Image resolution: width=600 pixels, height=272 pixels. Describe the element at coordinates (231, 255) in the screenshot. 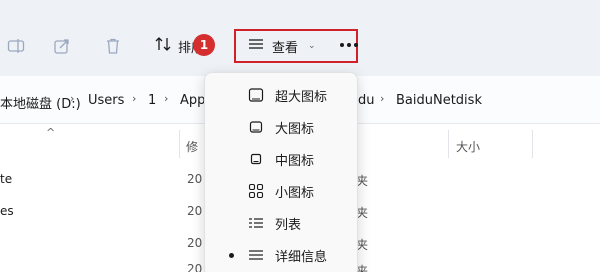

I see `selected-indicator-icon` at that location.